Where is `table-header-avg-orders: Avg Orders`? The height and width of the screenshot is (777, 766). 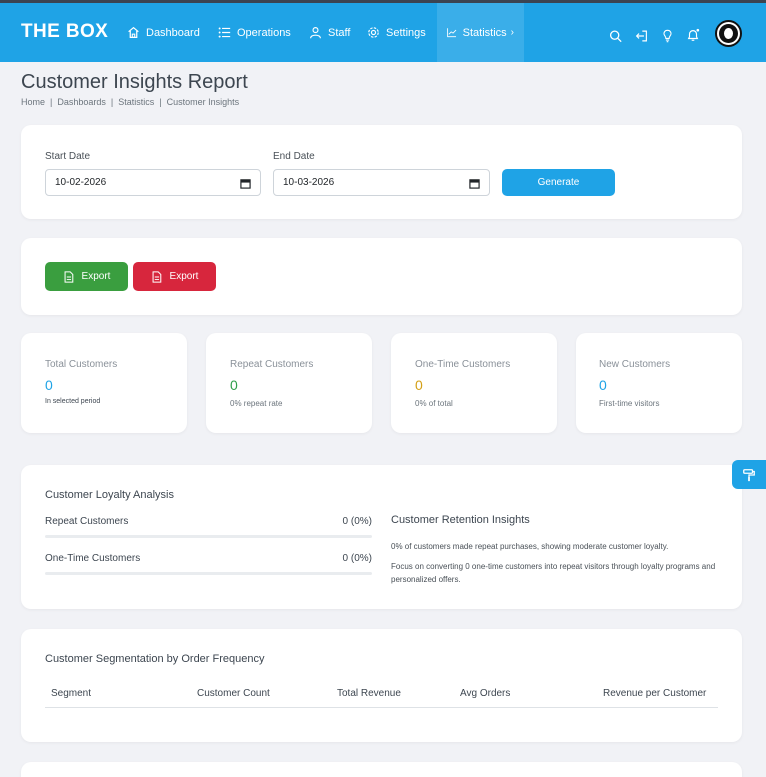 table-header-avg-orders: Avg Orders is located at coordinates (485, 693).